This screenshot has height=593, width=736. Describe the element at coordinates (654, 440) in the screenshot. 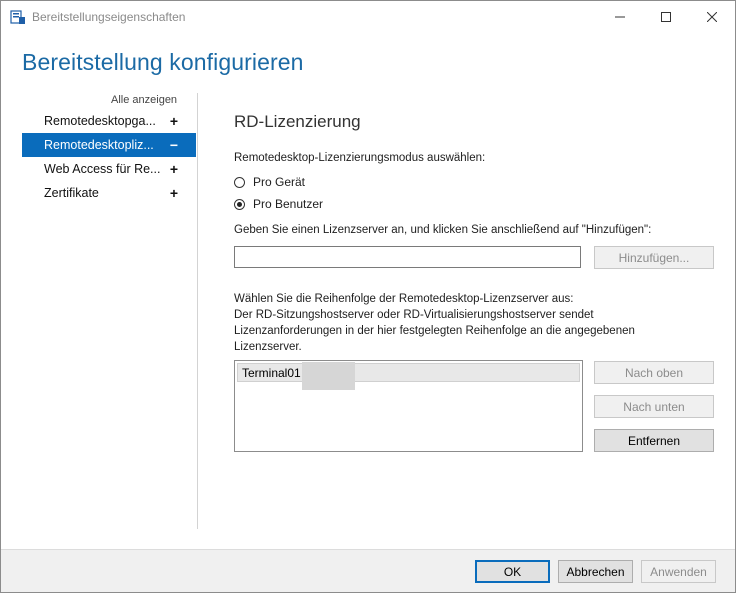

I see `remove-button: Entfernen` at that location.